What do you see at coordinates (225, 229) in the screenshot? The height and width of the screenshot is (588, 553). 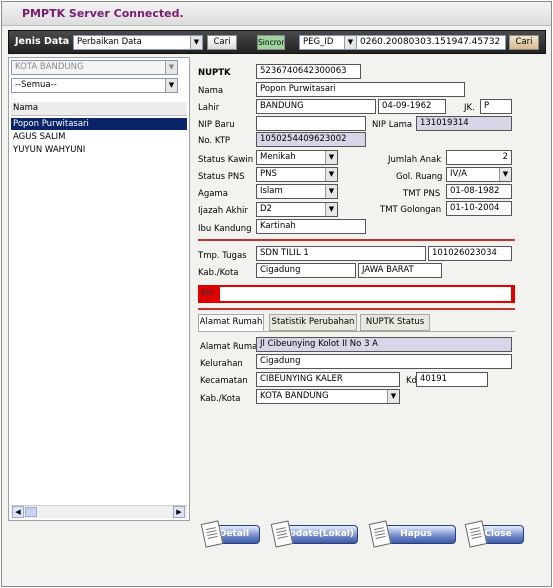 I see `ibu-kandung-label: Ibu Kandung` at bounding box center [225, 229].